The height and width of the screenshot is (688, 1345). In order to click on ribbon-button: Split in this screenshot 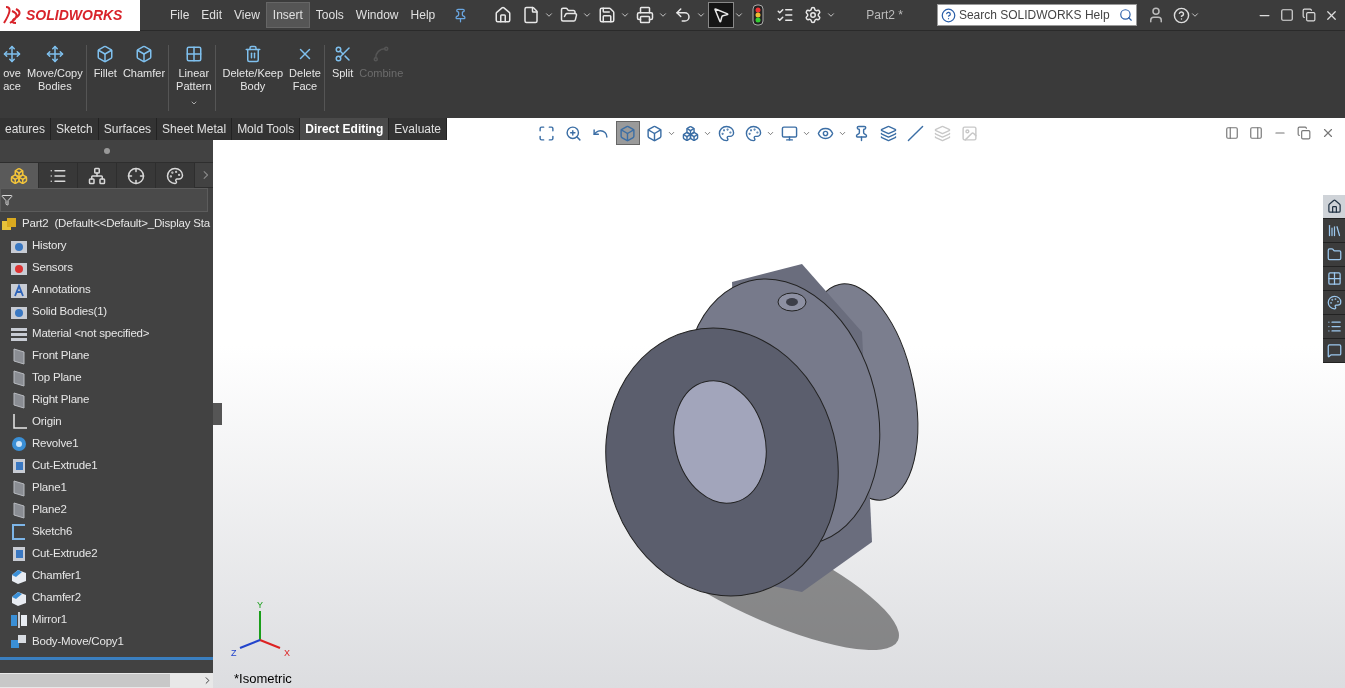, I will do `click(342, 78)`.